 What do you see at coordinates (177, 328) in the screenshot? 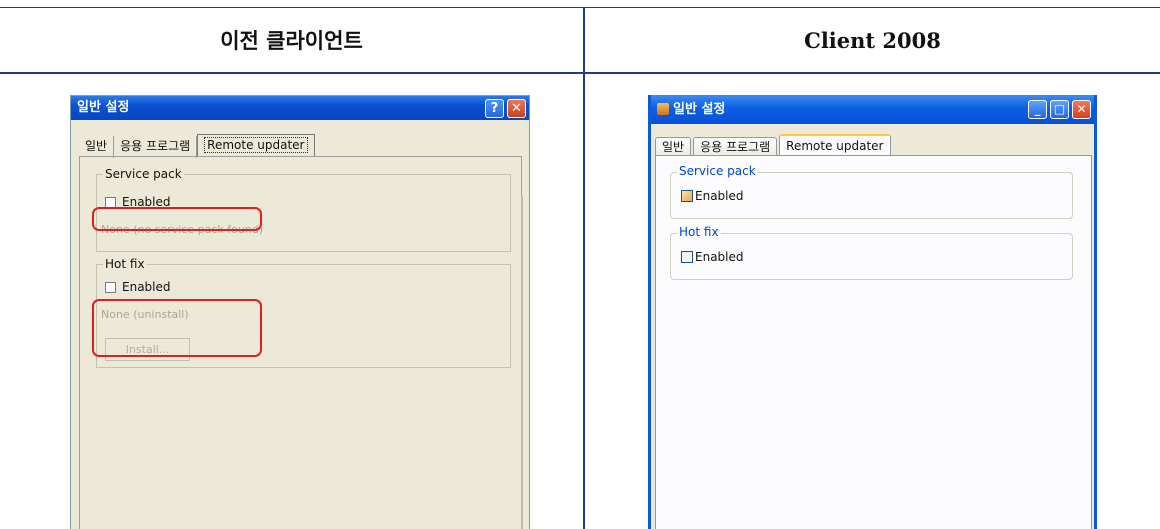
I see `highlight-hot-fix-controls` at bounding box center [177, 328].